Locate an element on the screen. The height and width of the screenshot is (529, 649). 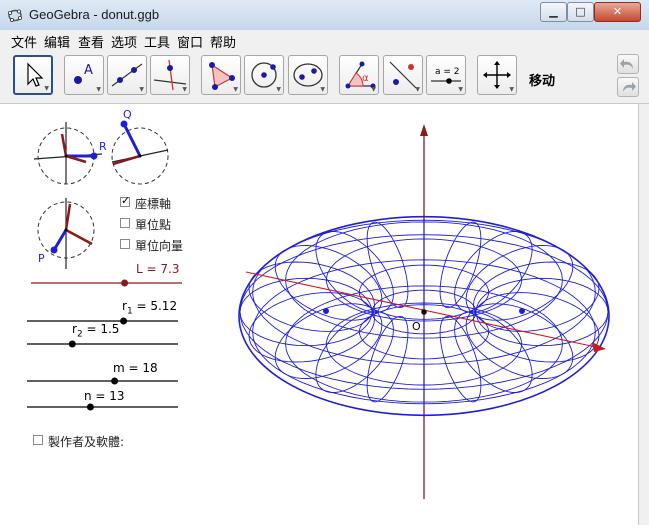
menu-view: 查看 is located at coordinates (91, 41).